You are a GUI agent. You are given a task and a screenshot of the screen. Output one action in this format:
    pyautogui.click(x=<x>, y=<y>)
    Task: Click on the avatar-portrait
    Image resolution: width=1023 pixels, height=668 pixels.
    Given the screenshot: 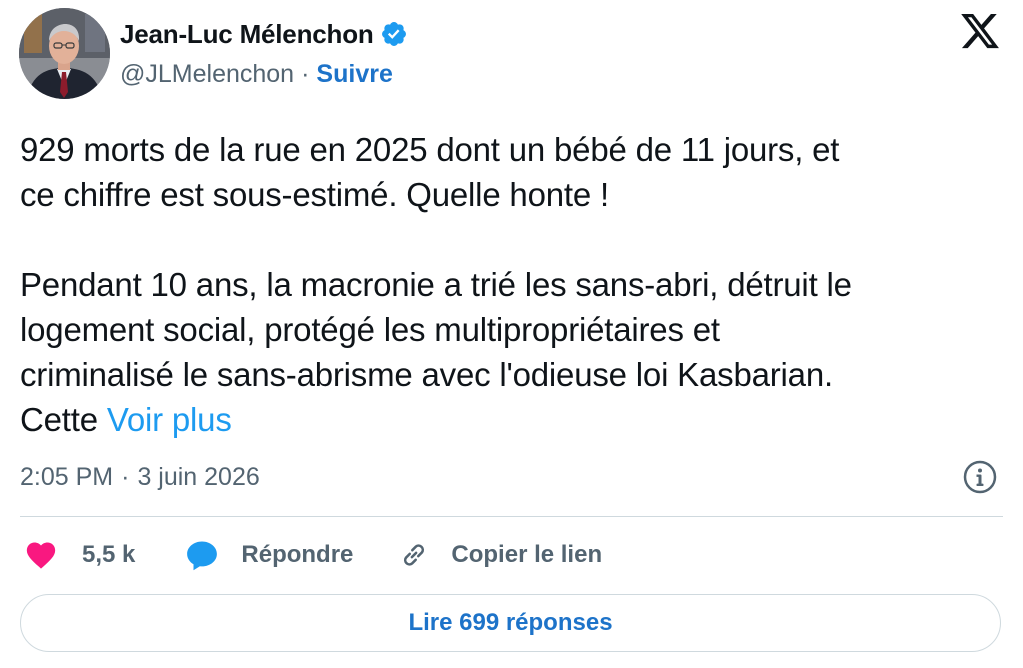 What is the action you would take?
    pyautogui.click(x=64, y=53)
    